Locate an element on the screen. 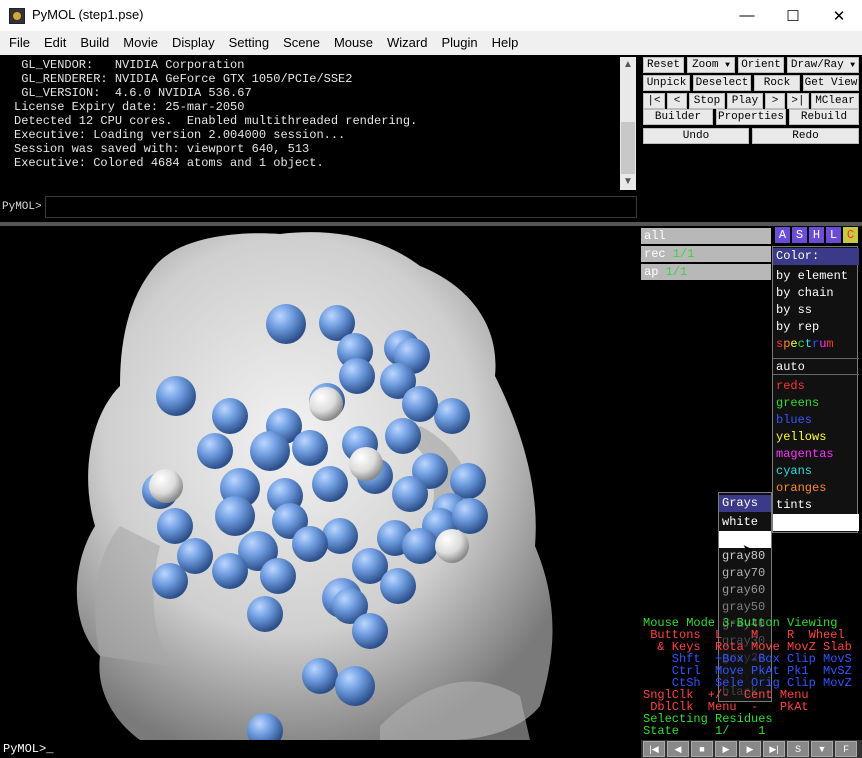 The height and width of the screenshot is (758, 862). color-menu-item: spectrum is located at coordinates (816, 344).